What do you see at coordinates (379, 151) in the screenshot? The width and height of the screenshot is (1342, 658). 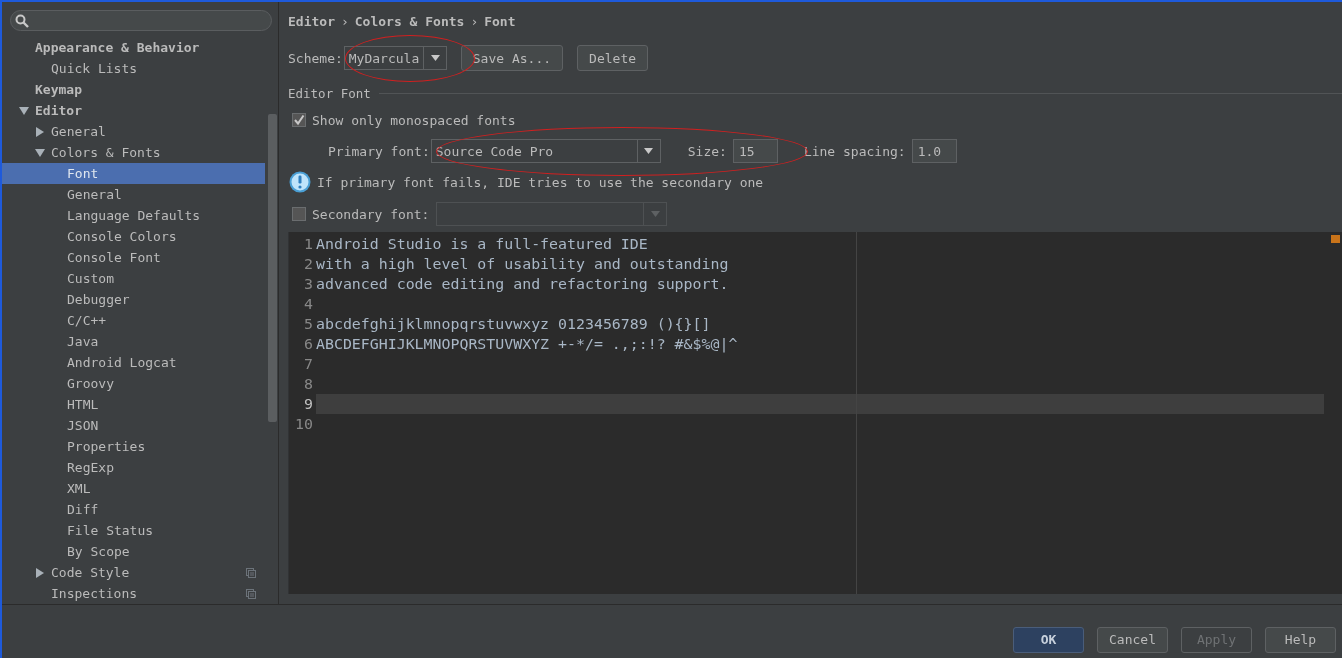 I see `primary-font-label: Primary font:` at bounding box center [379, 151].